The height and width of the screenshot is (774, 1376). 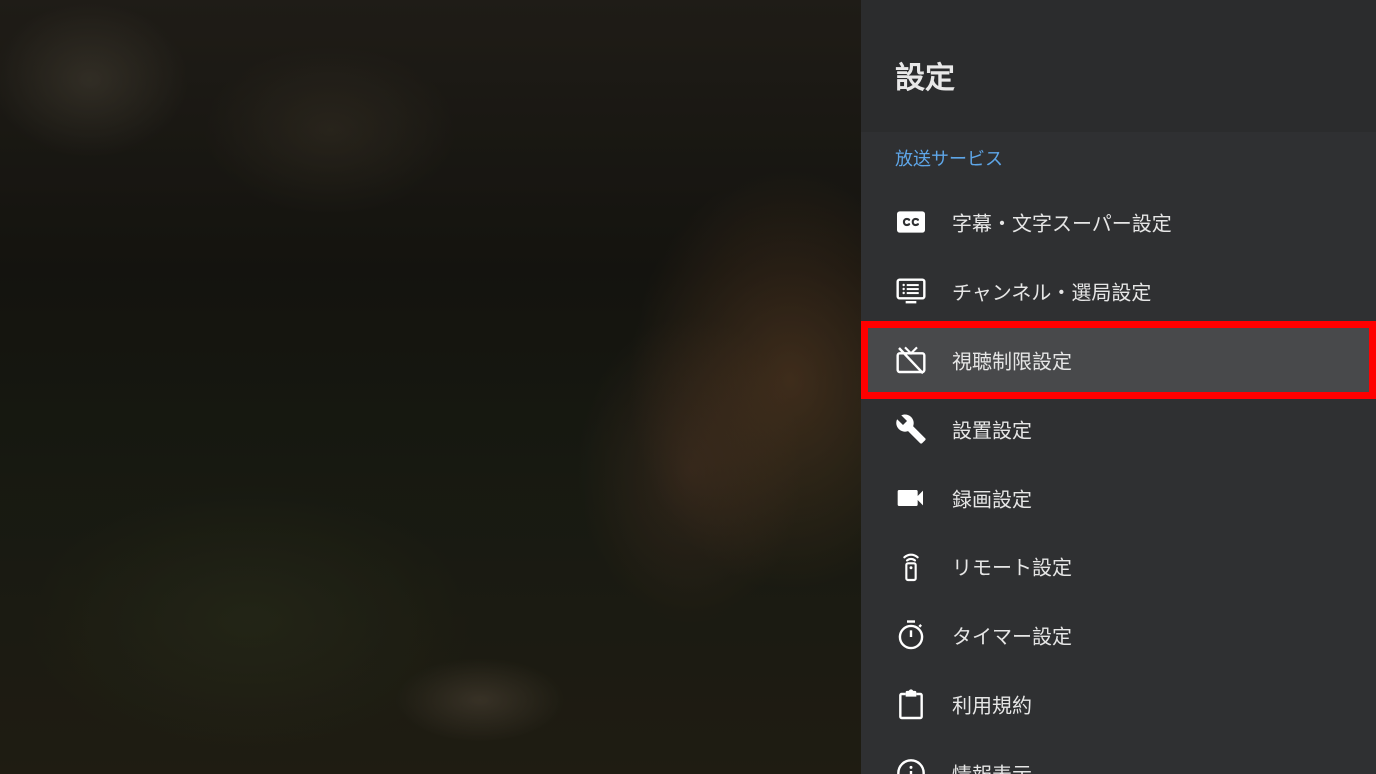 What do you see at coordinates (911, 222) in the screenshot?
I see `closed-caption-icon` at bounding box center [911, 222].